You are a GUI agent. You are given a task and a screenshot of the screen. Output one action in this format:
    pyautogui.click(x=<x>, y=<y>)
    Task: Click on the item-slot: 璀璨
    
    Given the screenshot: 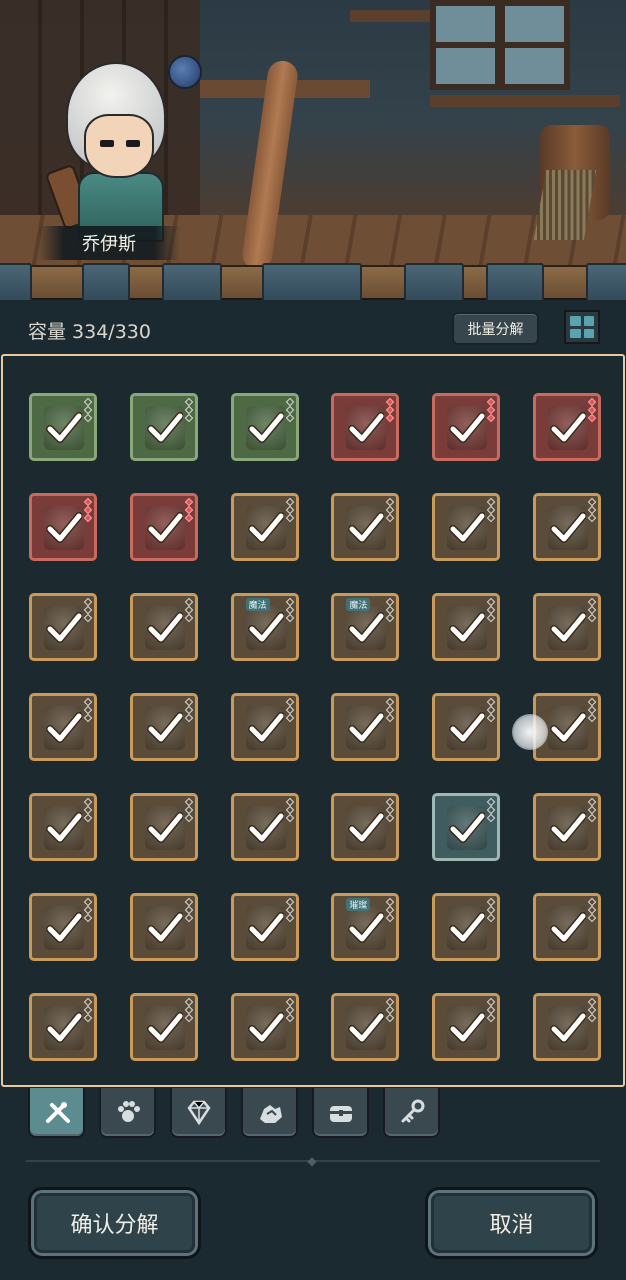 What is the action you would take?
    pyautogui.click(x=365, y=927)
    